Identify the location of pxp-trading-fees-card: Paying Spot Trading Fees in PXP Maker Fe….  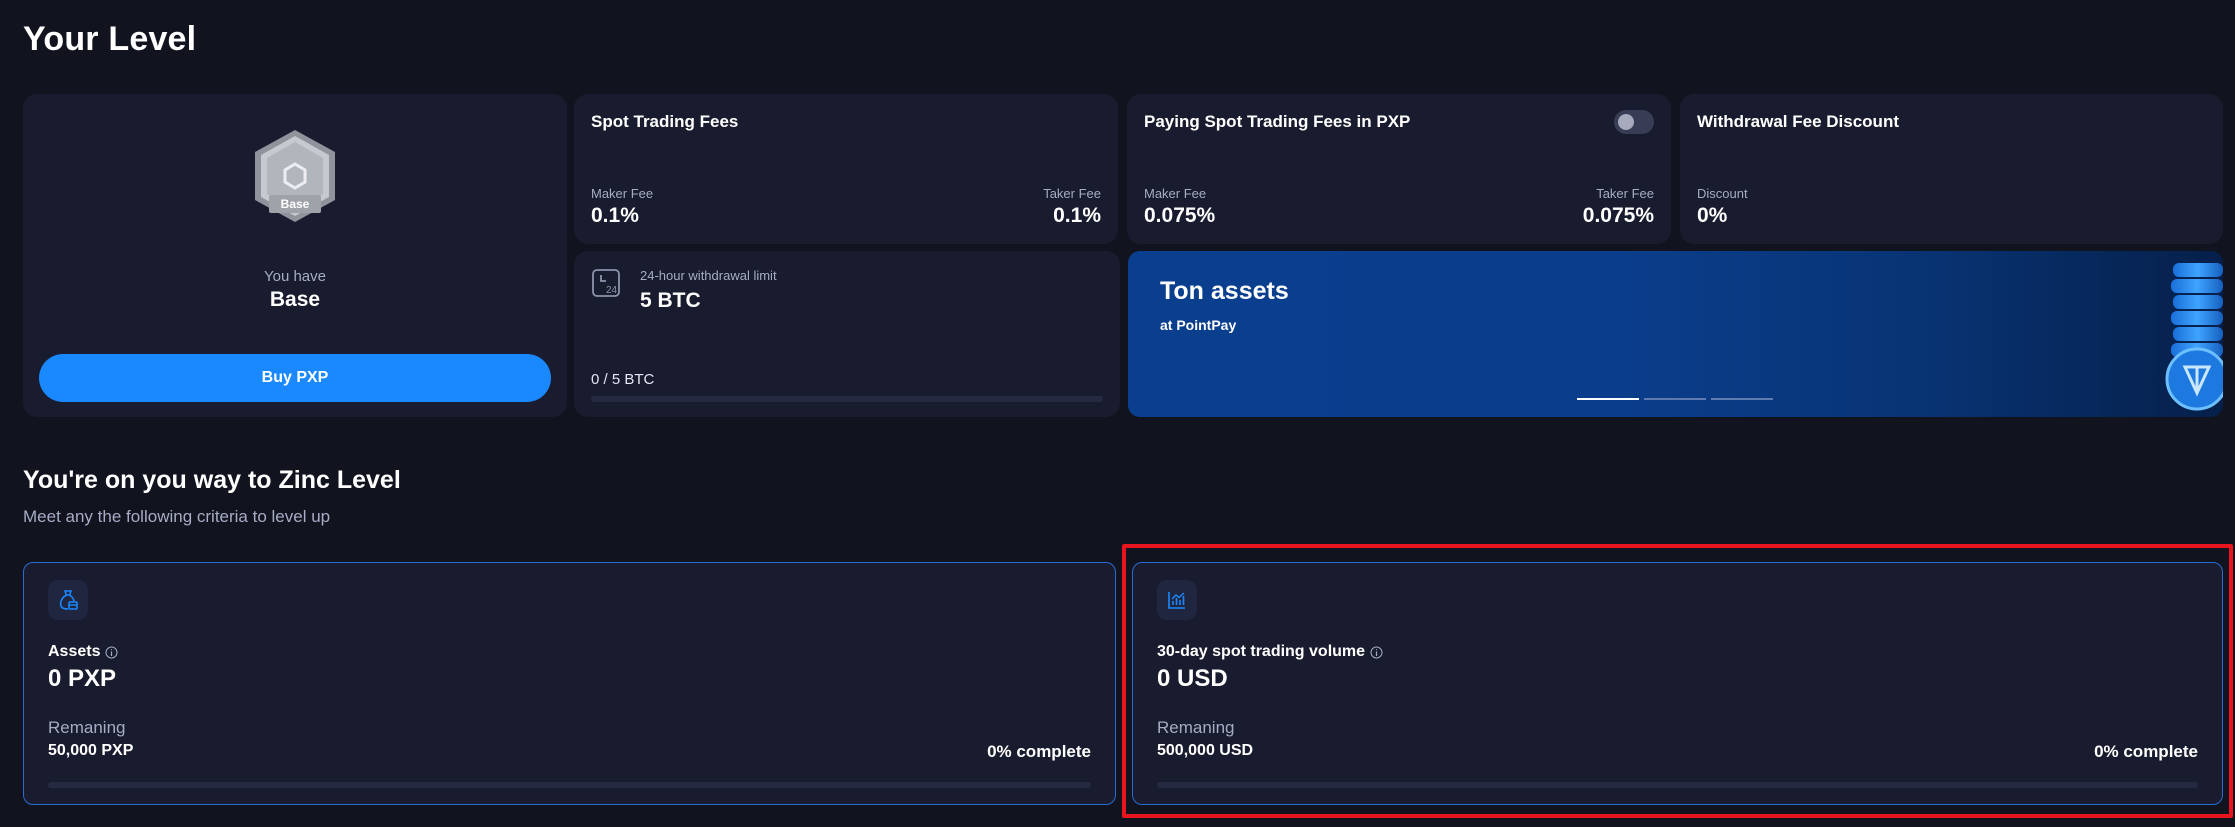
(1399, 169).